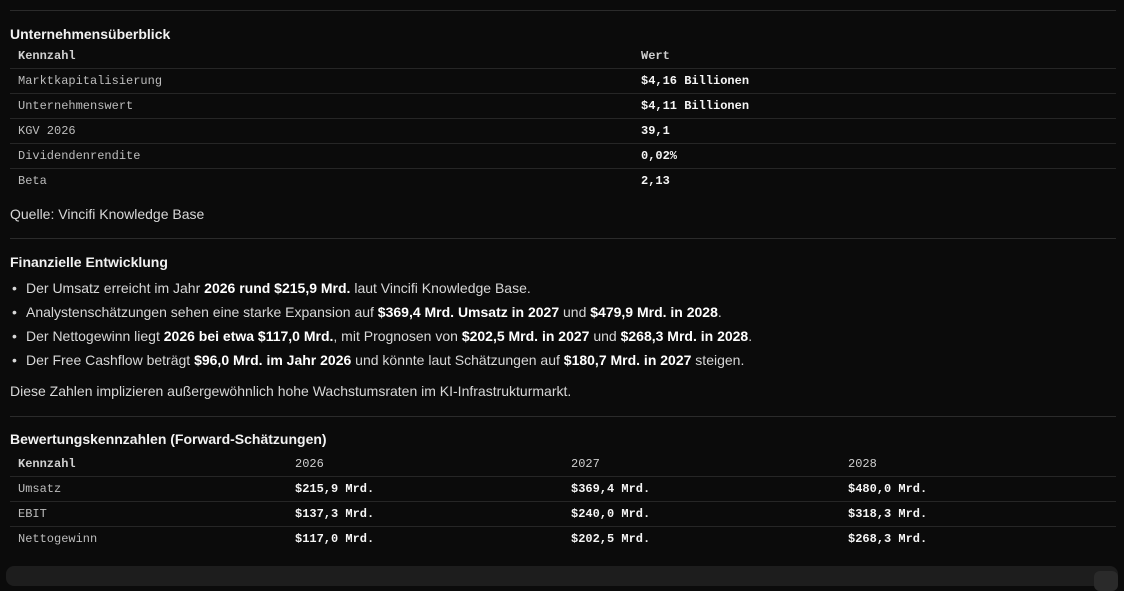 The image size is (1124, 591). What do you see at coordinates (978, 514) in the screenshot?
I see `metric-value: $318,3 Mrd.` at bounding box center [978, 514].